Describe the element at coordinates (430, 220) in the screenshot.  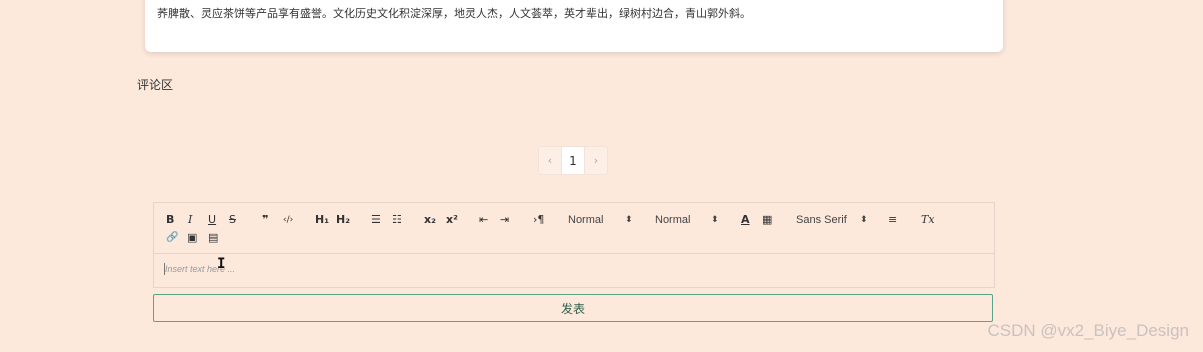
I see `subscript-button: x₂` at that location.